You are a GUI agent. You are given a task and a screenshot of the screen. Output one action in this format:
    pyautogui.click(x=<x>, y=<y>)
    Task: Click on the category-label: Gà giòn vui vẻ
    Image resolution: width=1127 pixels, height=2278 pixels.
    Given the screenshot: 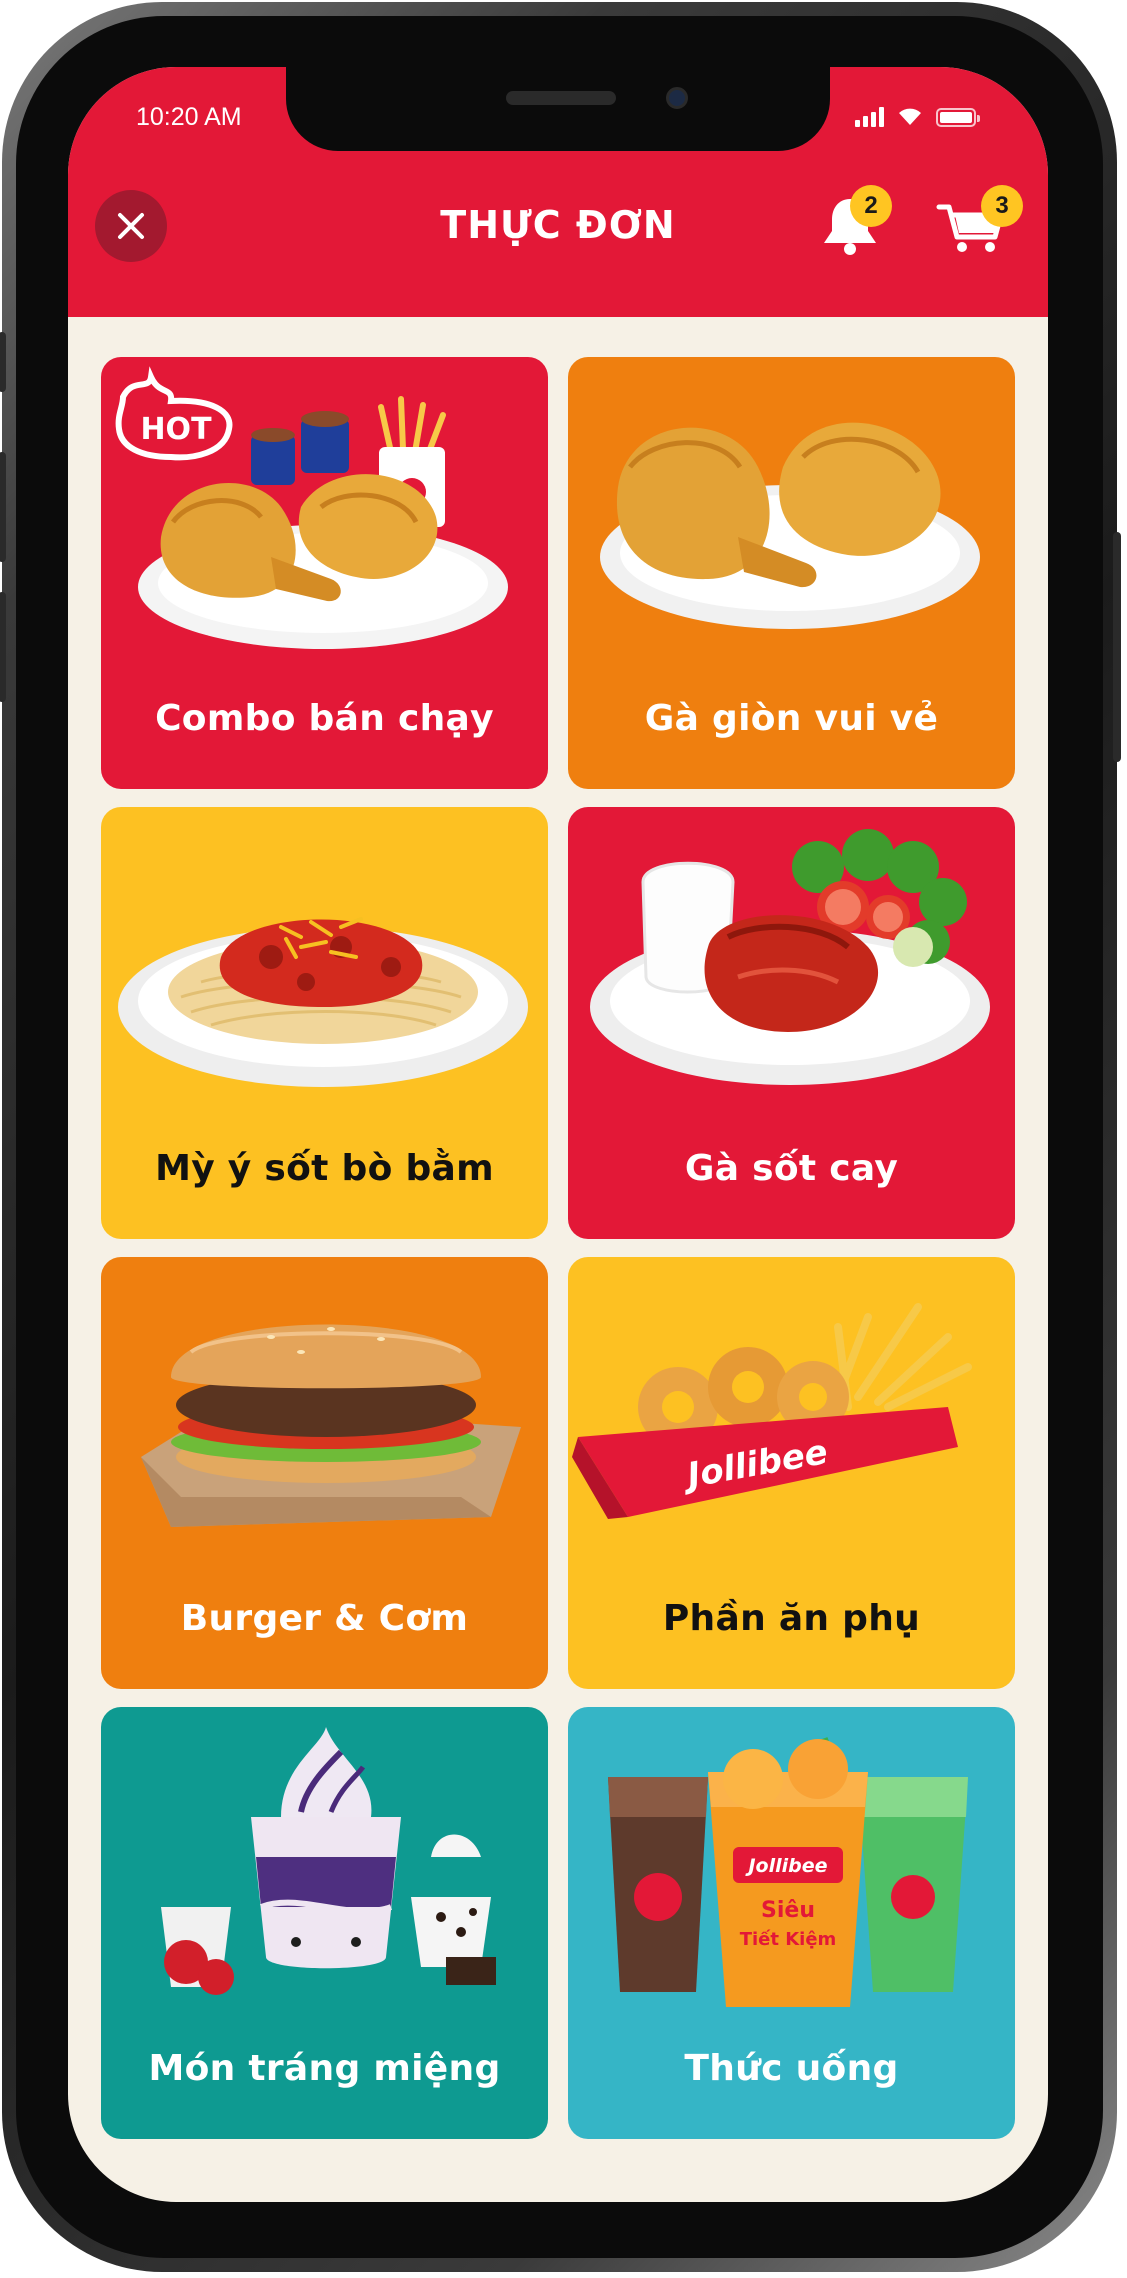 What is the action you would take?
    pyautogui.click(x=791, y=718)
    